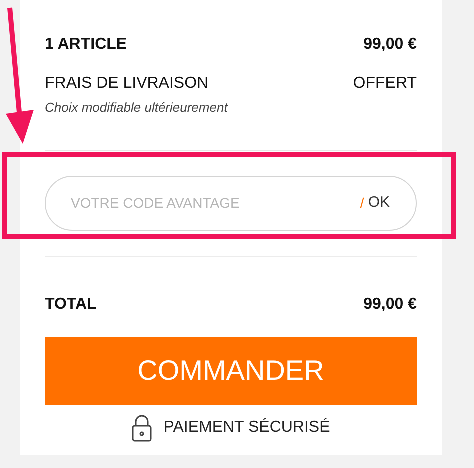 This screenshot has width=474, height=468. Describe the element at coordinates (137, 108) in the screenshot. I see `line-note: Choix modifiable ultérieurement` at that location.